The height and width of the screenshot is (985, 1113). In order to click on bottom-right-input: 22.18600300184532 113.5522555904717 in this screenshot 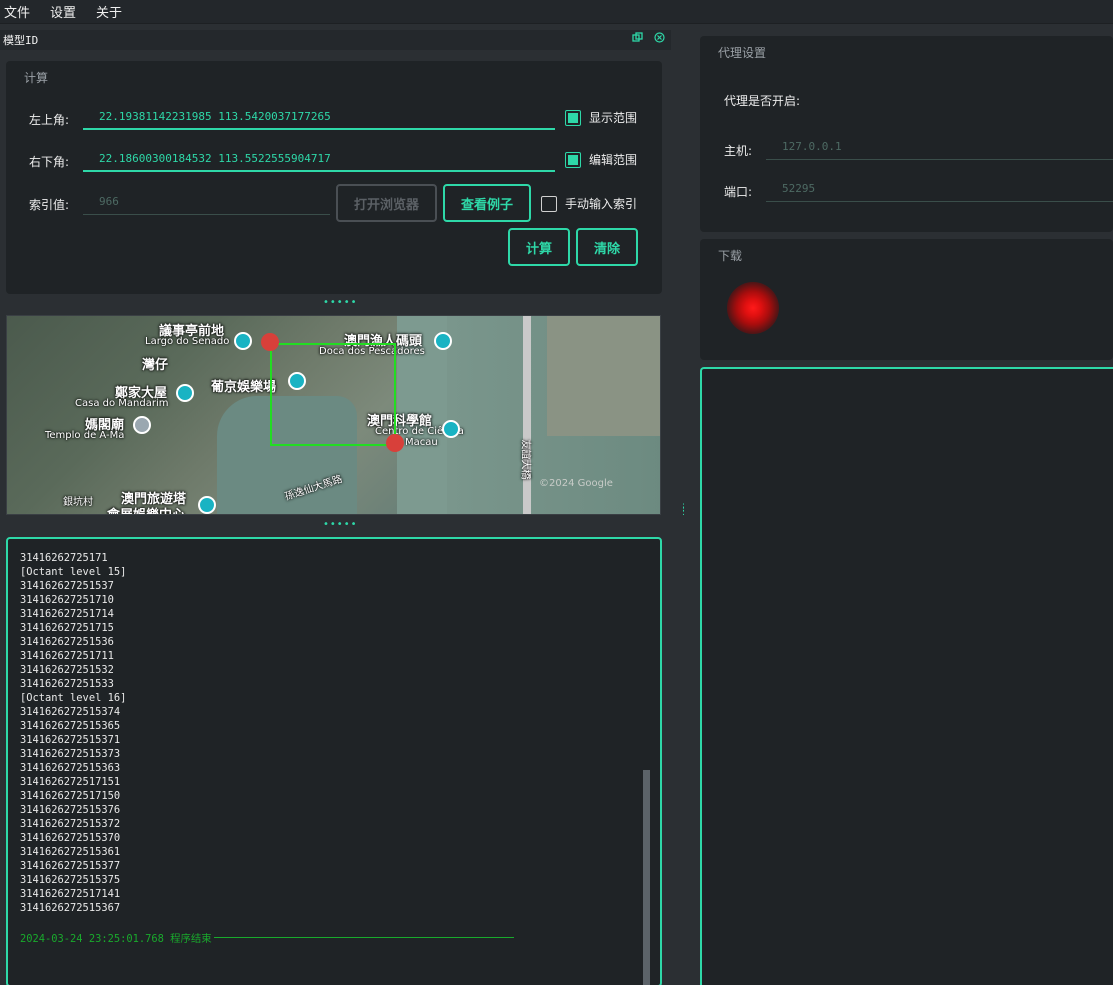, I will do `click(319, 159)`.